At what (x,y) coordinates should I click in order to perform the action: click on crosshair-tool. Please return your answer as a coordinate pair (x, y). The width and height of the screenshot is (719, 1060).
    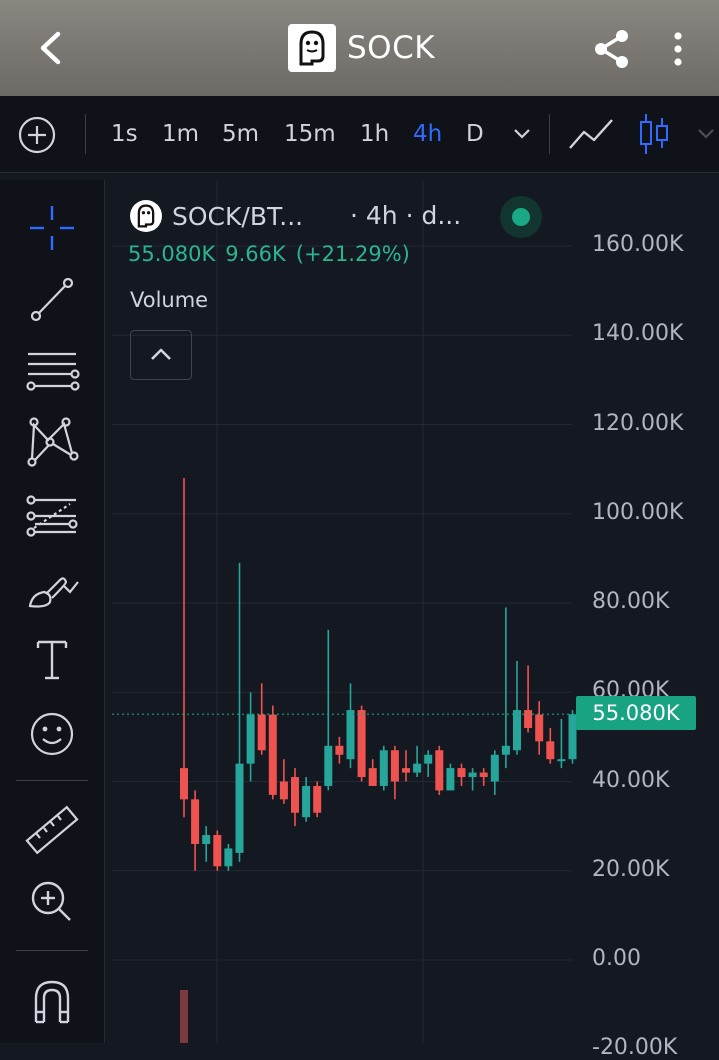
    Looking at the image, I should click on (52, 228).